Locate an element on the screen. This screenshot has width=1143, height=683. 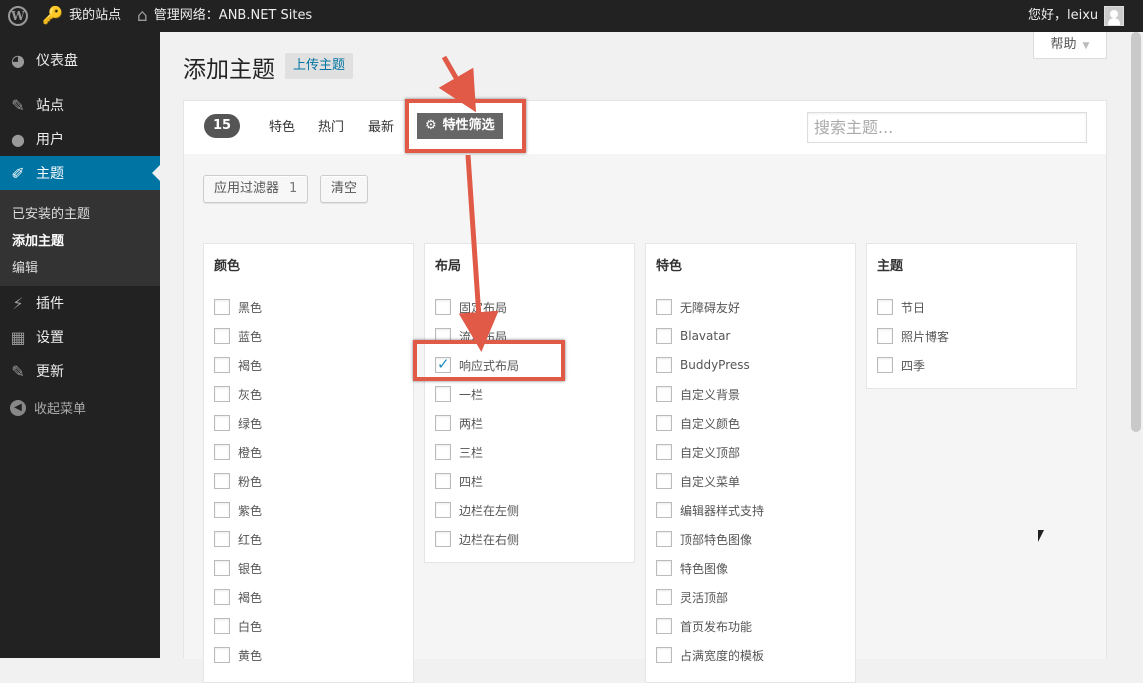
arrow-to-feature-filter is located at coordinates (457, 84).